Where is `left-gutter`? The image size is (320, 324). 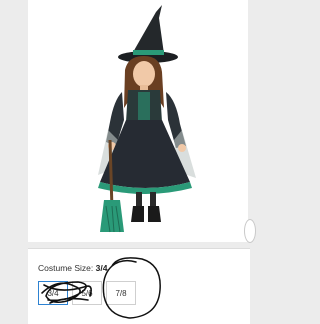 left-gutter is located at coordinates (14, 121).